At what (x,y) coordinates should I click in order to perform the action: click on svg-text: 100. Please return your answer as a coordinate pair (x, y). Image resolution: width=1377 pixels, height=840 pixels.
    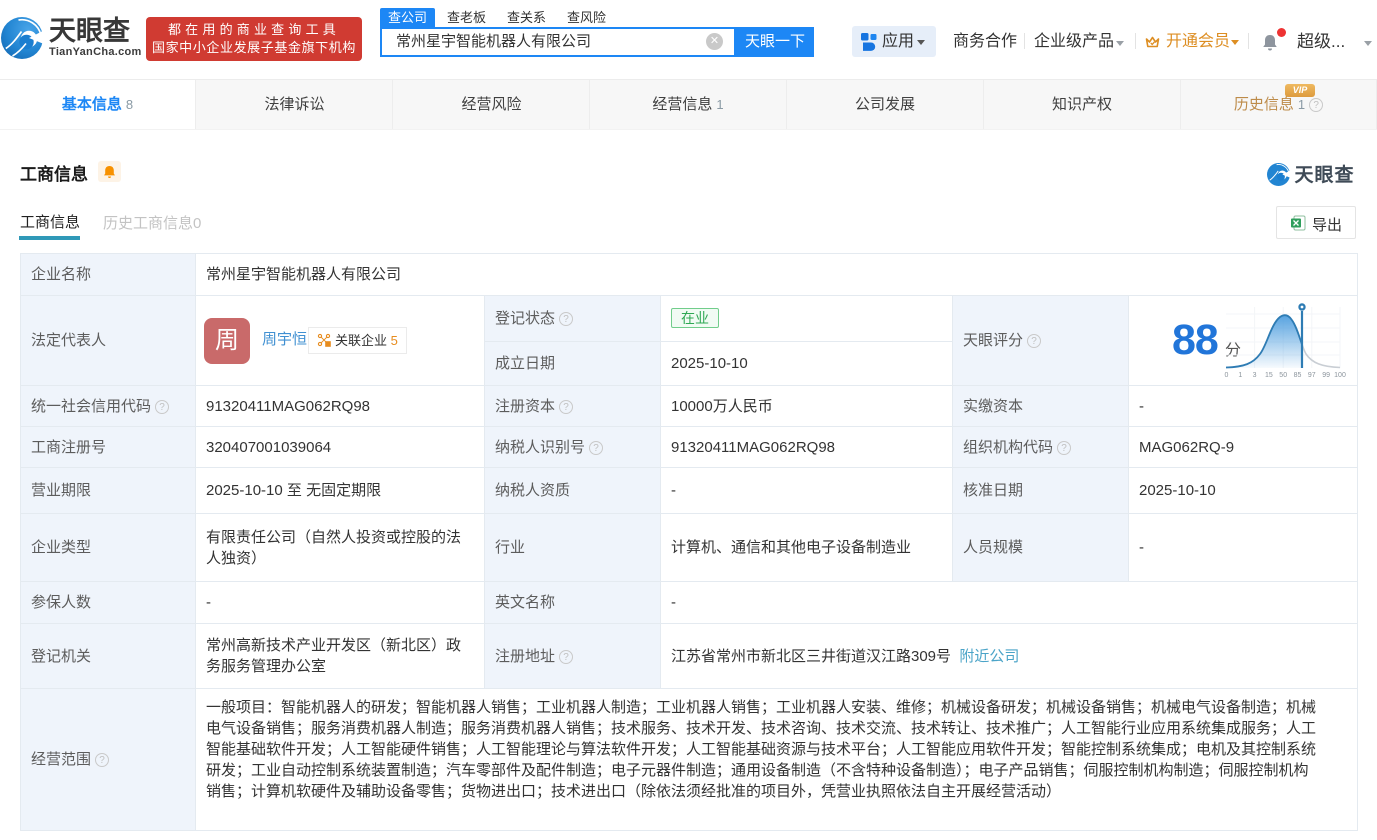
    Looking at the image, I should click on (1340, 375).